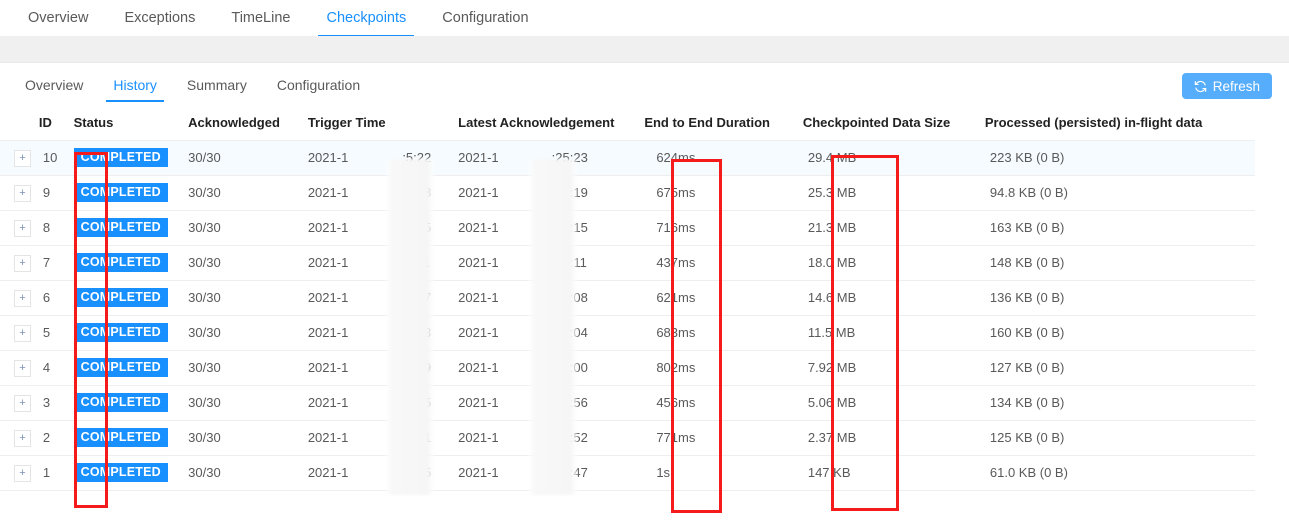 The width and height of the screenshot is (1289, 528). Describe the element at coordinates (1119, 437) in the screenshot. I see `cell-processed-inflight-data: 125 KB (0 B)` at that location.